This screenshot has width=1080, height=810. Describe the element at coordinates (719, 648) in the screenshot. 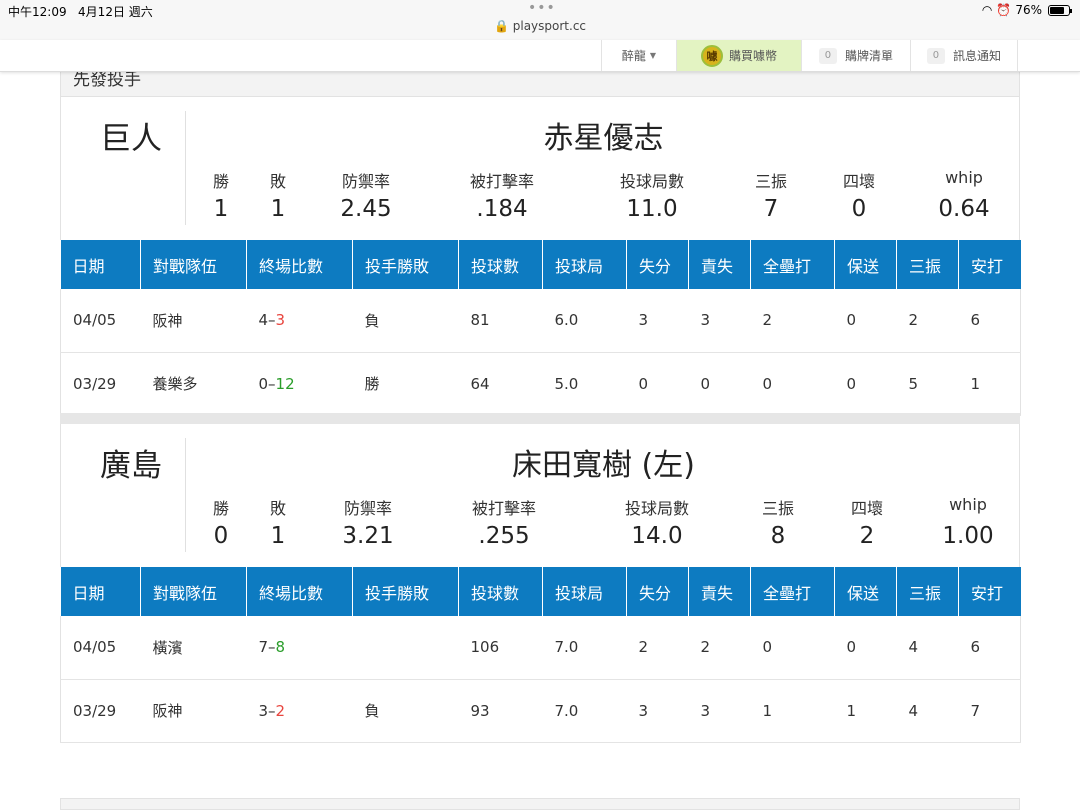

I see `cell-er: 2` at that location.